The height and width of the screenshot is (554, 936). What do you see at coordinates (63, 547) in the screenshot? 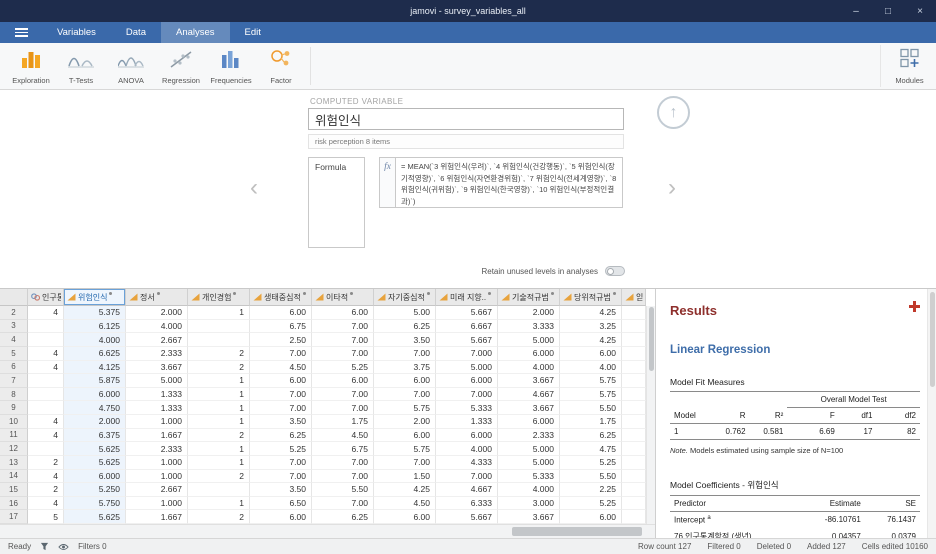
I see `eye-icon` at bounding box center [63, 547].